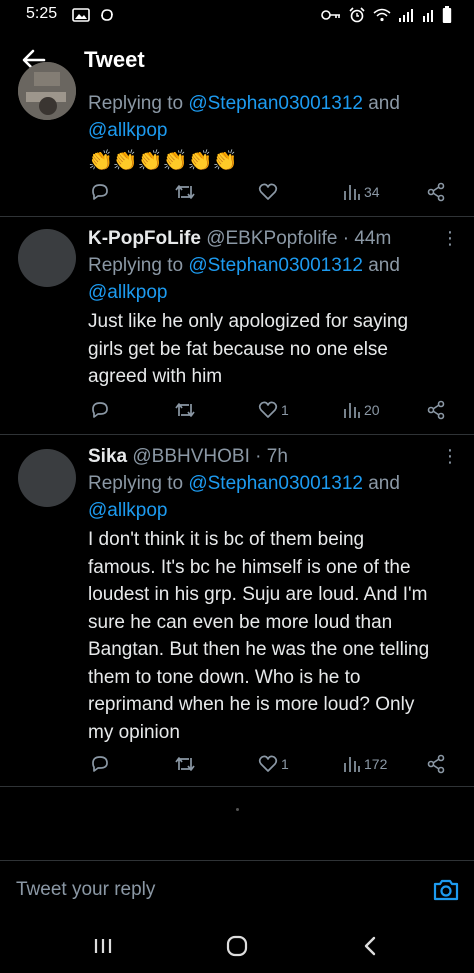 The height and width of the screenshot is (973, 474). What do you see at coordinates (446, 890) in the screenshot?
I see `camera-icon` at bounding box center [446, 890].